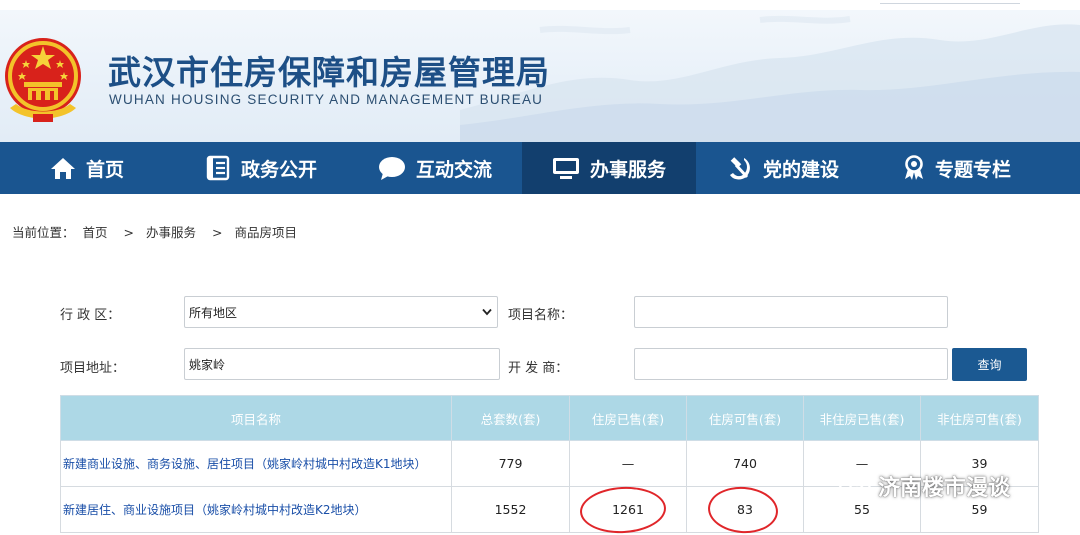 The height and width of the screenshot is (535, 1080). What do you see at coordinates (95, 232) in the screenshot?
I see `breadcrumb-home: 首页` at bounding box center [95, 232].